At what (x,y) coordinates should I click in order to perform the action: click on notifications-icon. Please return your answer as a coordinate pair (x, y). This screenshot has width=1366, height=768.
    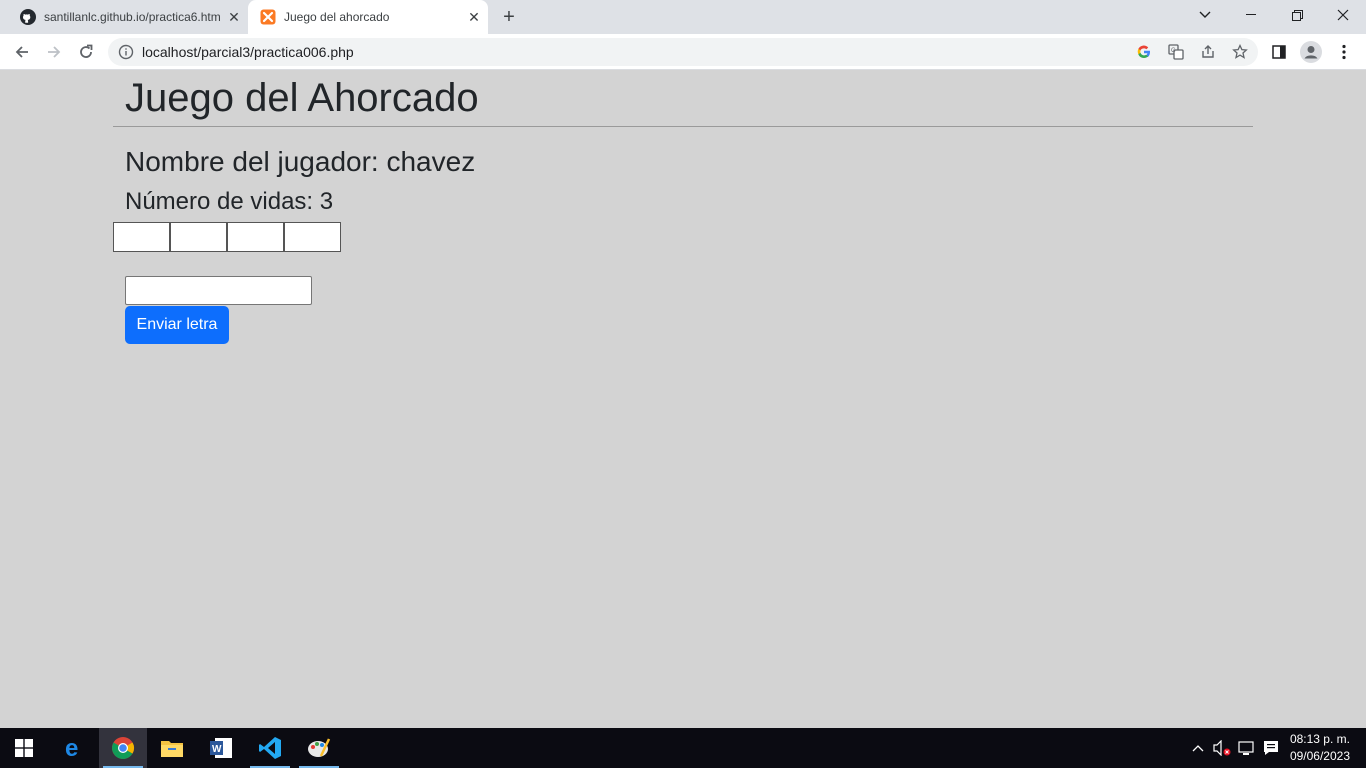
    Looking at the image, I should click on (1271, 748).